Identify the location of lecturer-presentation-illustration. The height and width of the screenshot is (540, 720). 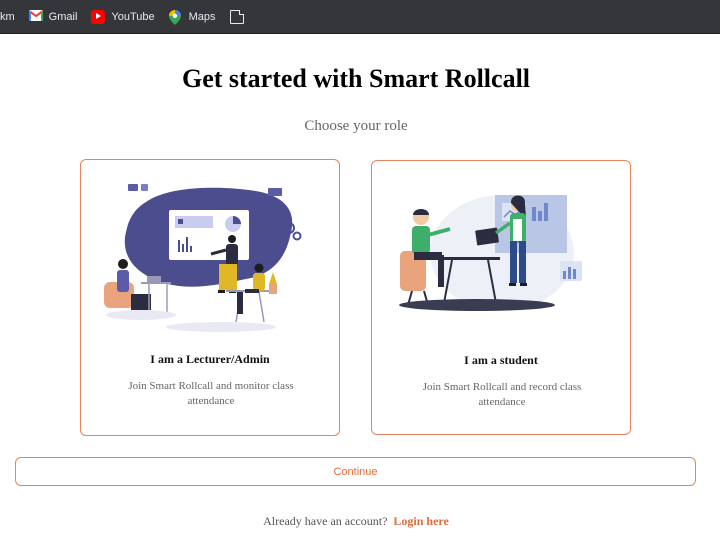
(203, 258).